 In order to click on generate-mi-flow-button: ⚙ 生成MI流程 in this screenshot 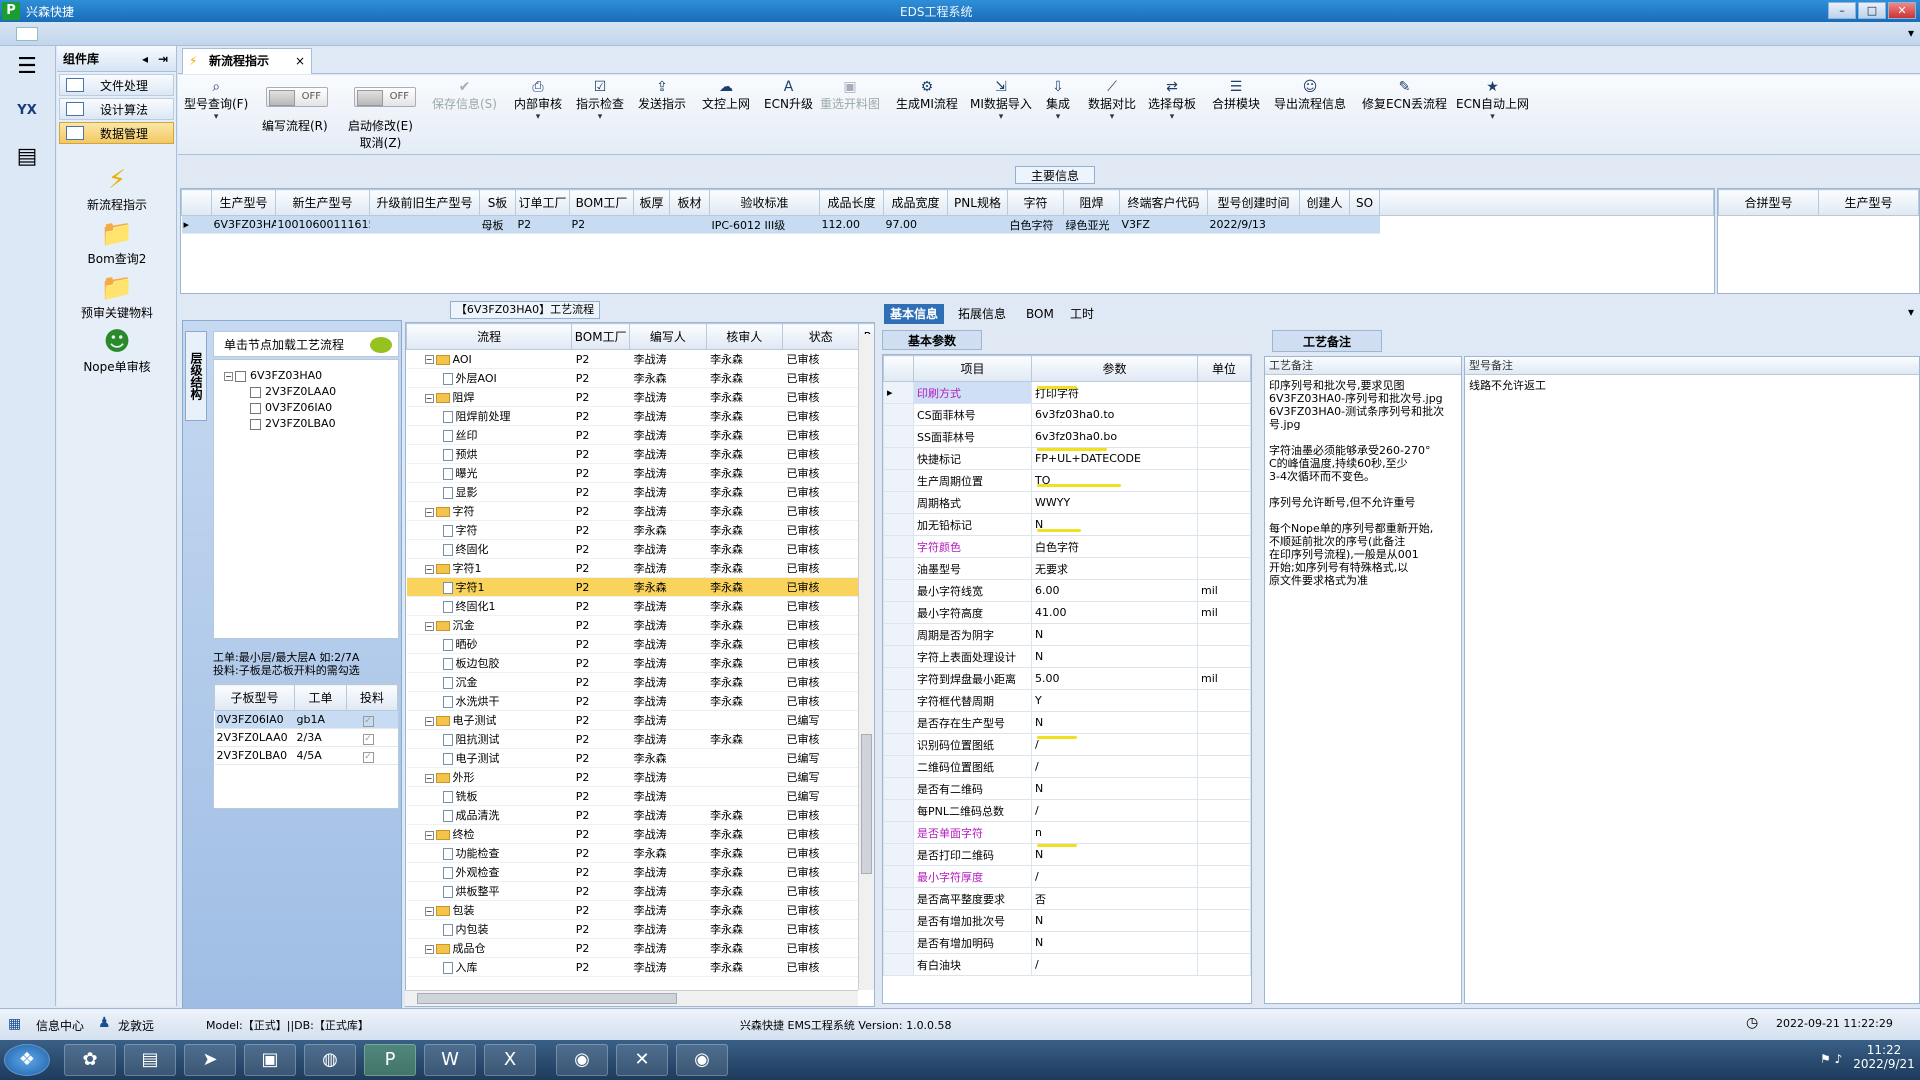, I will do `click(927, 95)`.